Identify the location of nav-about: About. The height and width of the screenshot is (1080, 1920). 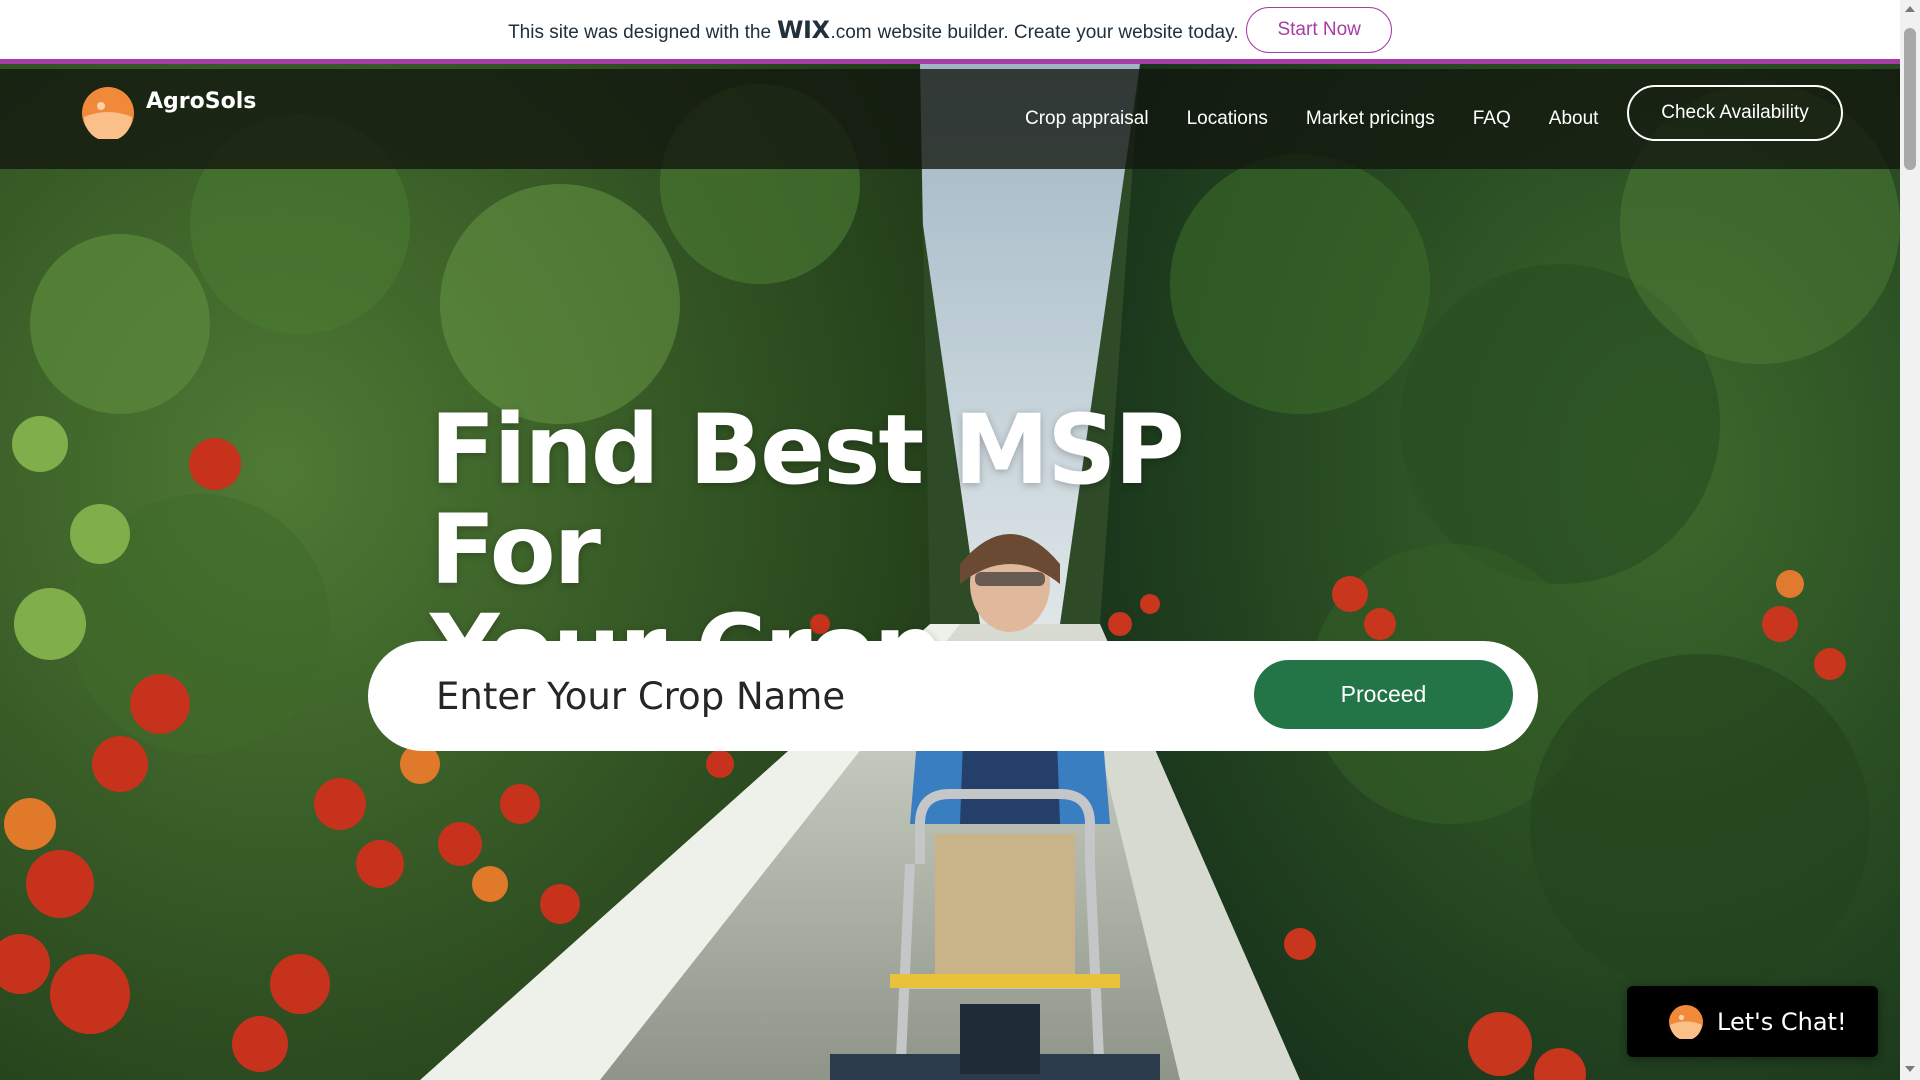
(1574, 119).